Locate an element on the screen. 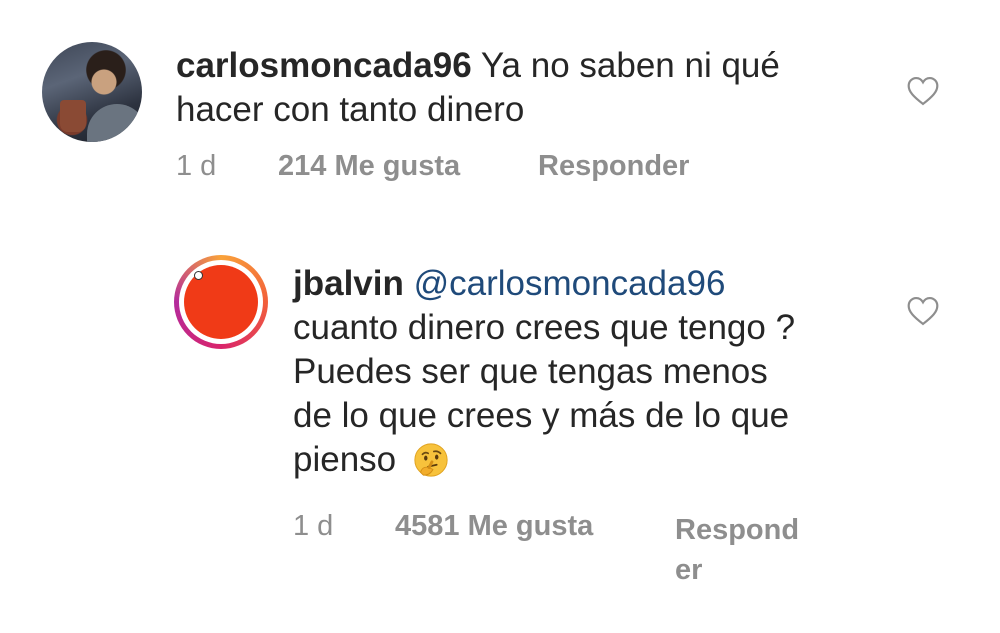  comment-username: jbalvin is located at coordinates (348, 283).